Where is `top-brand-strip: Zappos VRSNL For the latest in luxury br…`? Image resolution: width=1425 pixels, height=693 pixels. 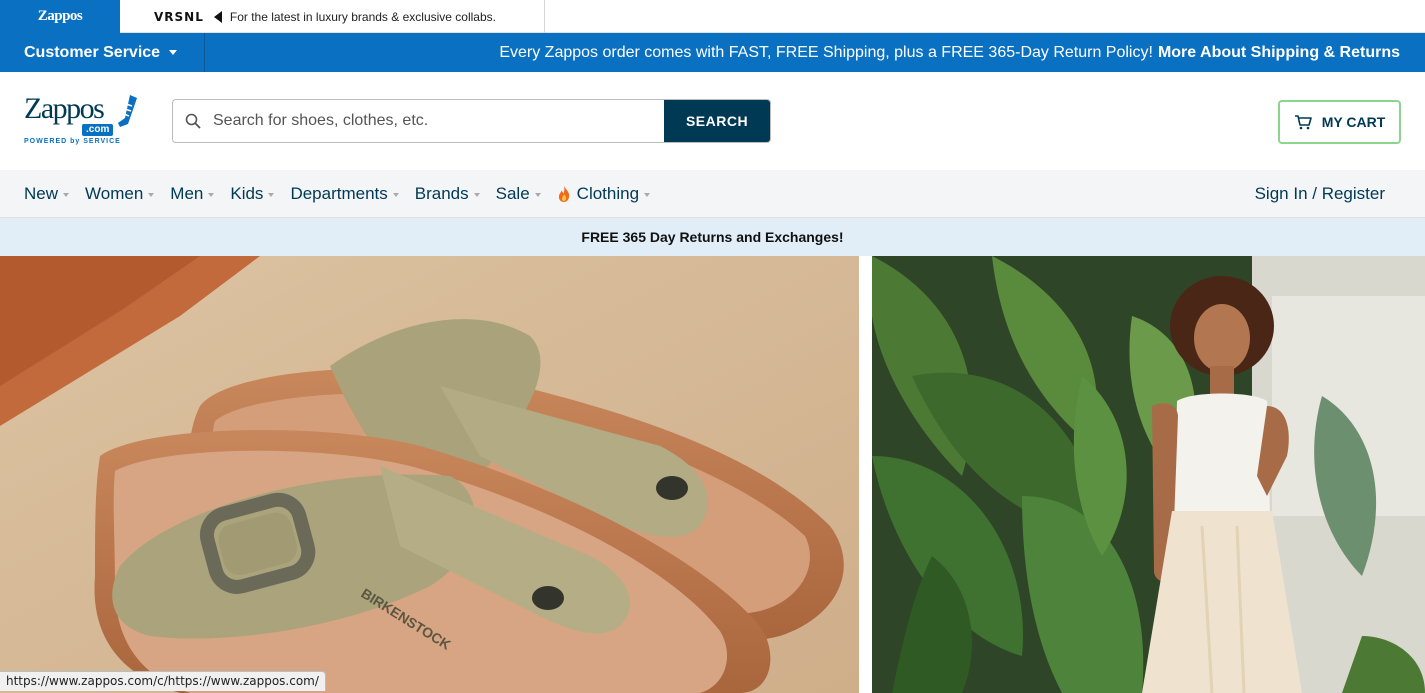 top-brand-strip: Zappos VRSNL For the latest in luxury br… is located at coordinates (712, 16).